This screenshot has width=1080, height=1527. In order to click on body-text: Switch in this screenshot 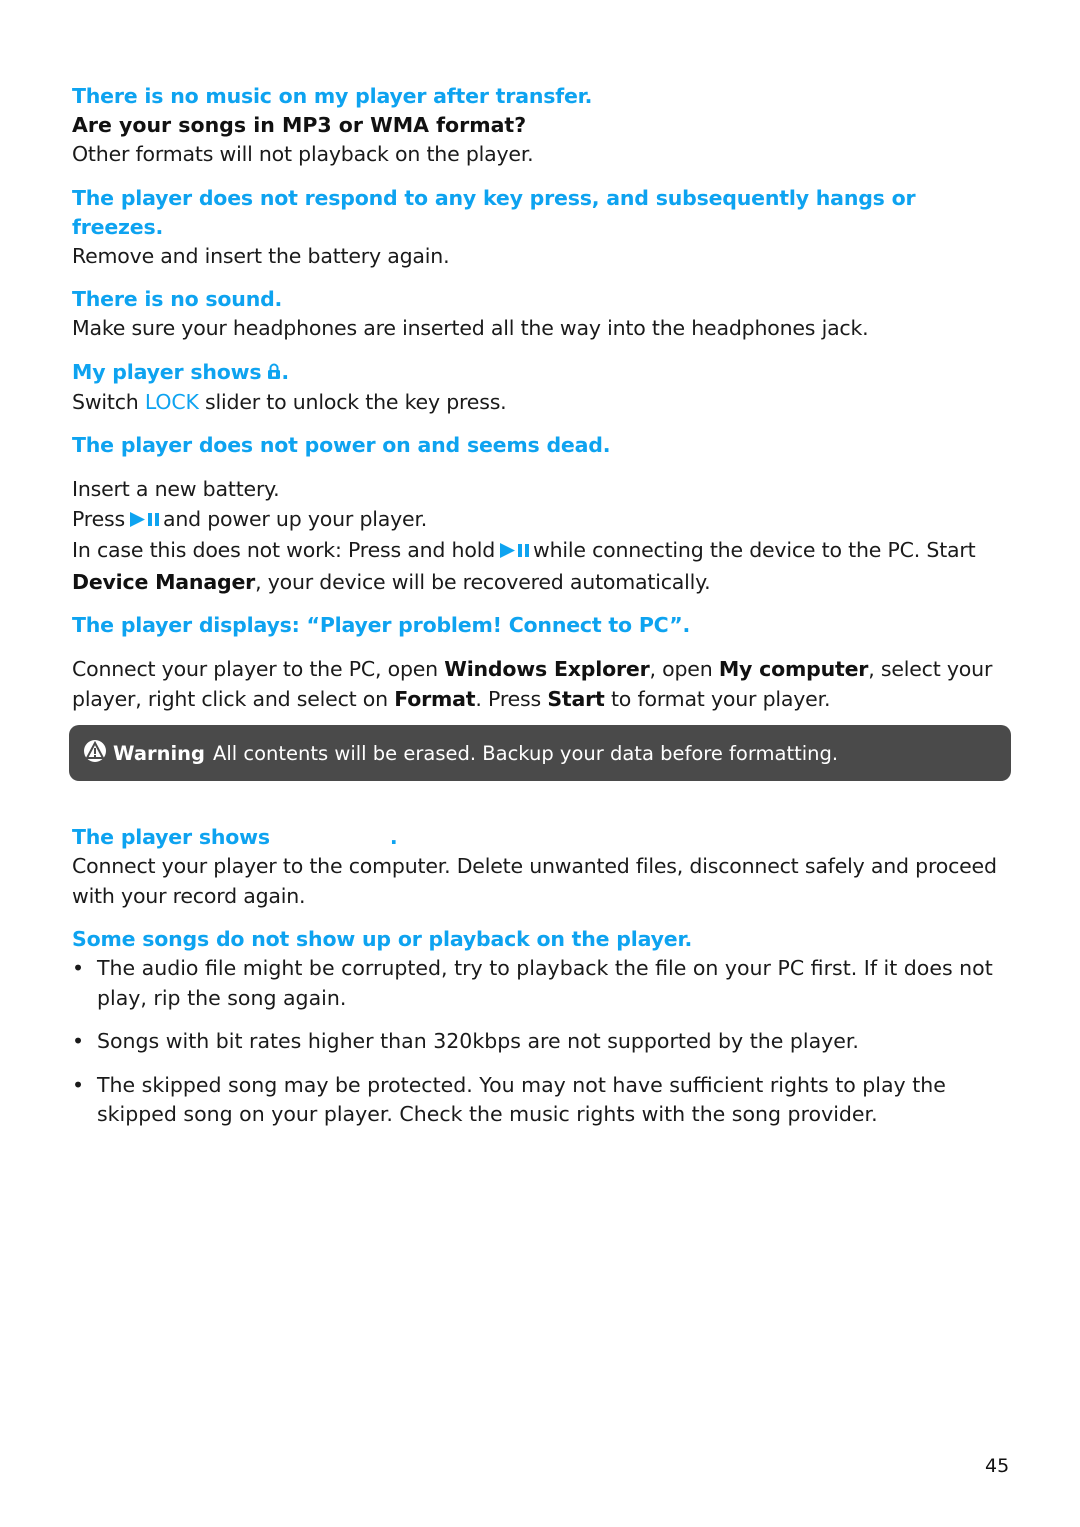, I will do `click(105, 401)`.